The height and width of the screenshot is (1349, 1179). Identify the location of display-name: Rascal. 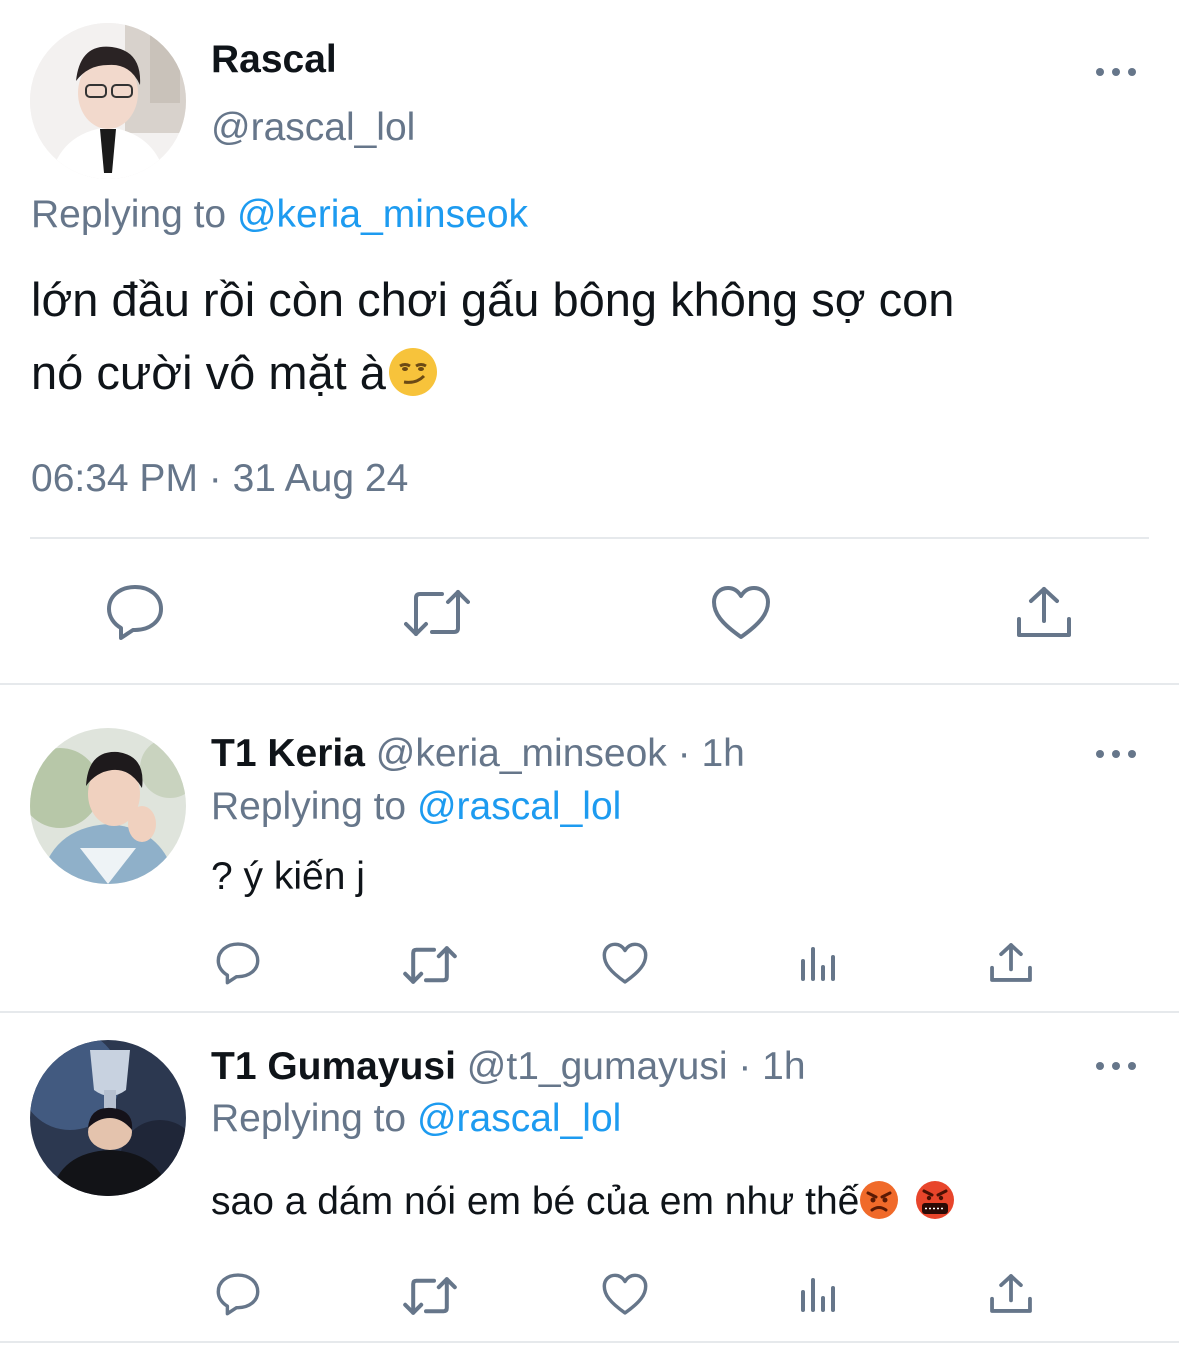
(274, 60).